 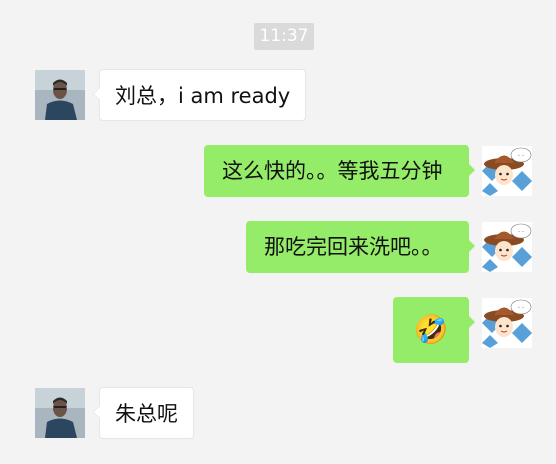 I want to click on message-bubble-incoming: 刘总，i am ready, so click(x=199, y=95).